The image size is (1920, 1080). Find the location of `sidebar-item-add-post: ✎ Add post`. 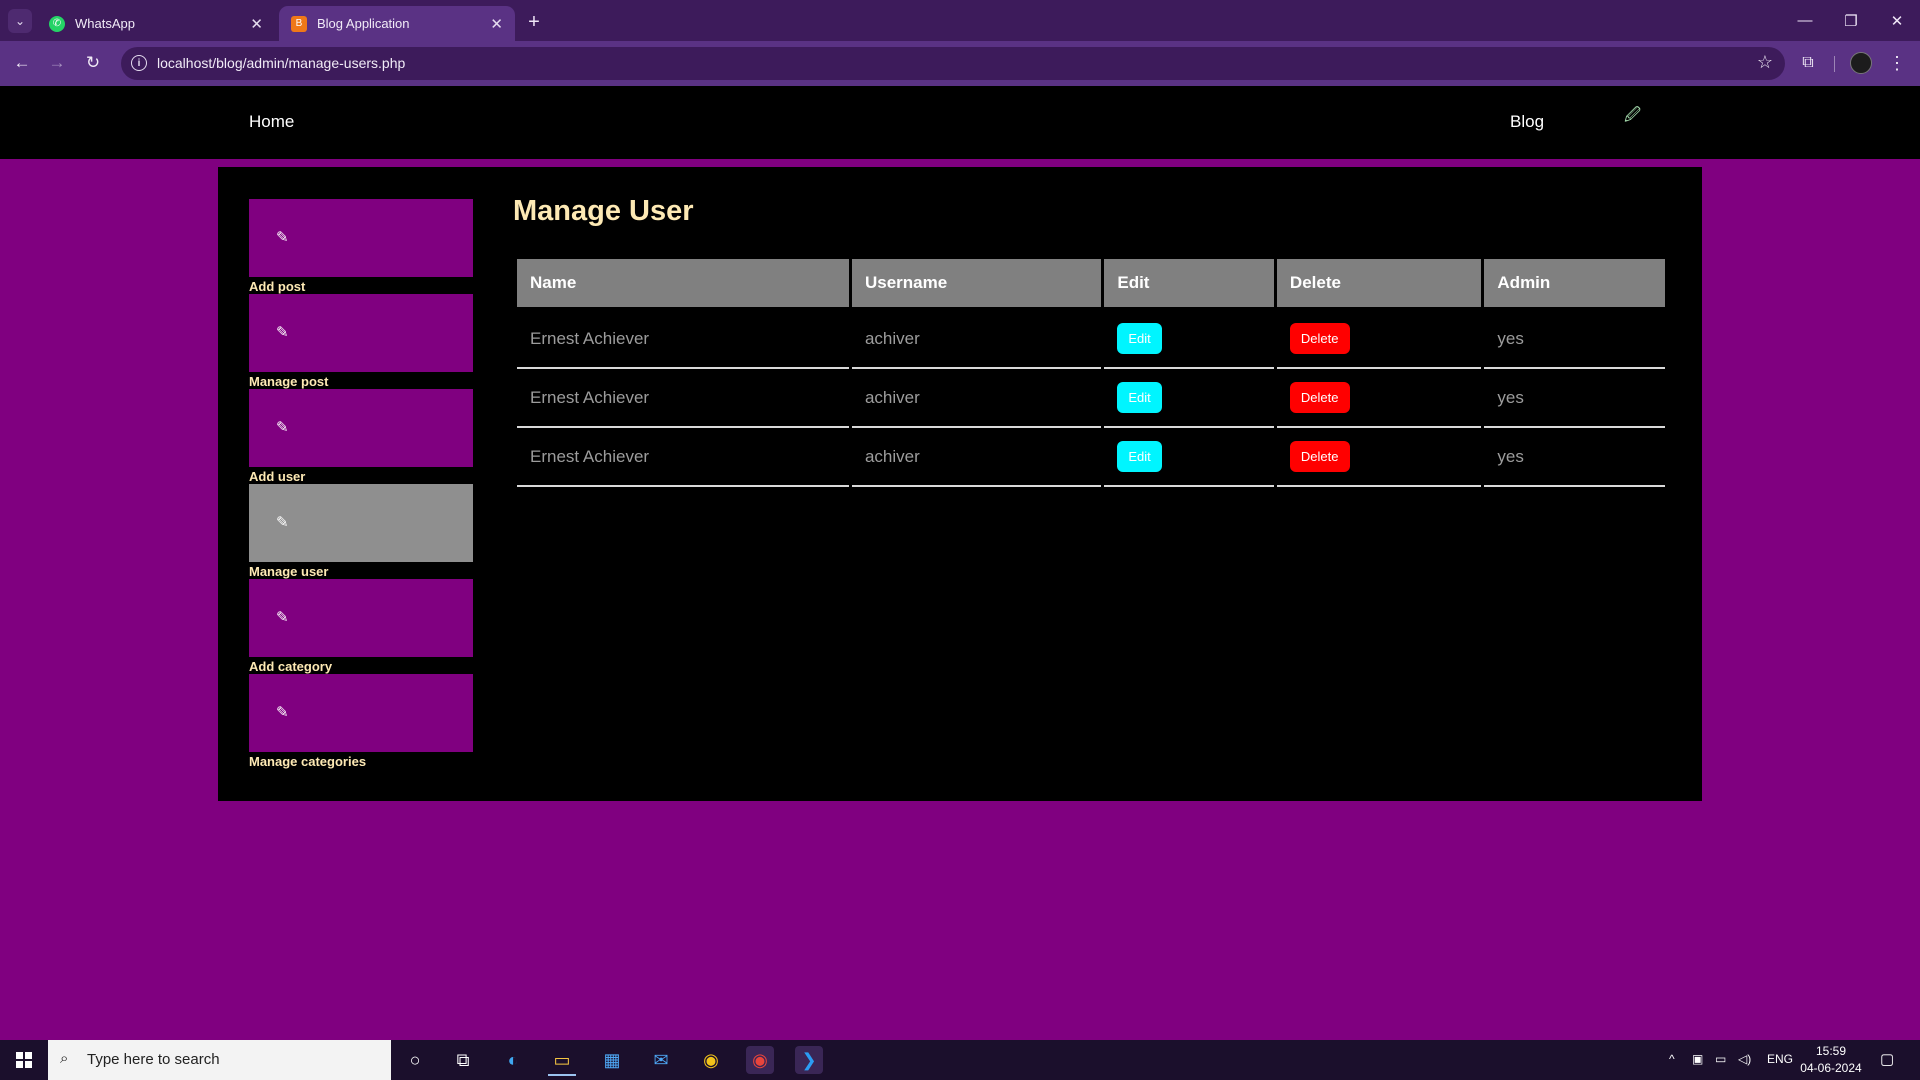

sidebar-item-add-post: ✎ Add post is located at coordinates (361, 246).